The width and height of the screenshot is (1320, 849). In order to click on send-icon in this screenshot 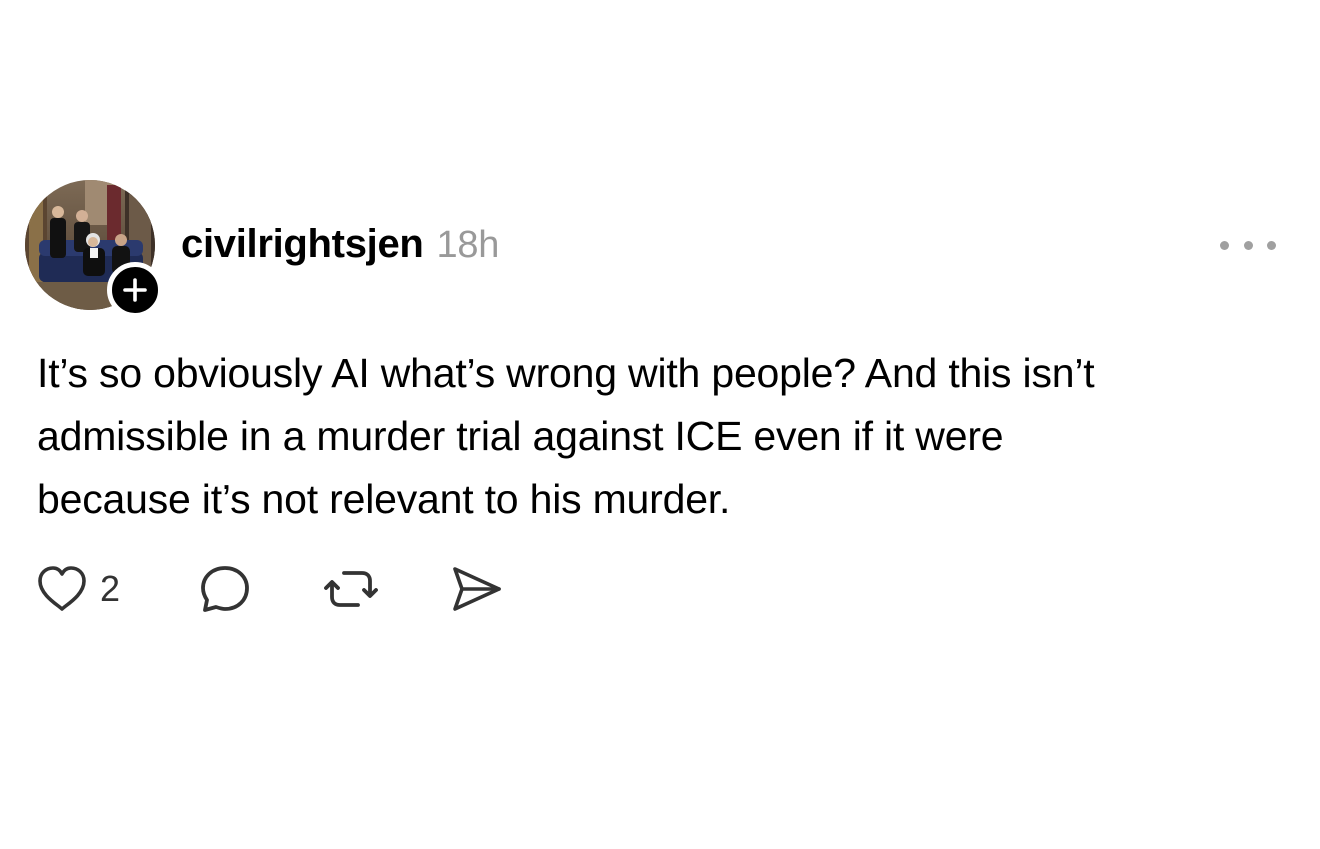, I will do `click(477, 589)`.